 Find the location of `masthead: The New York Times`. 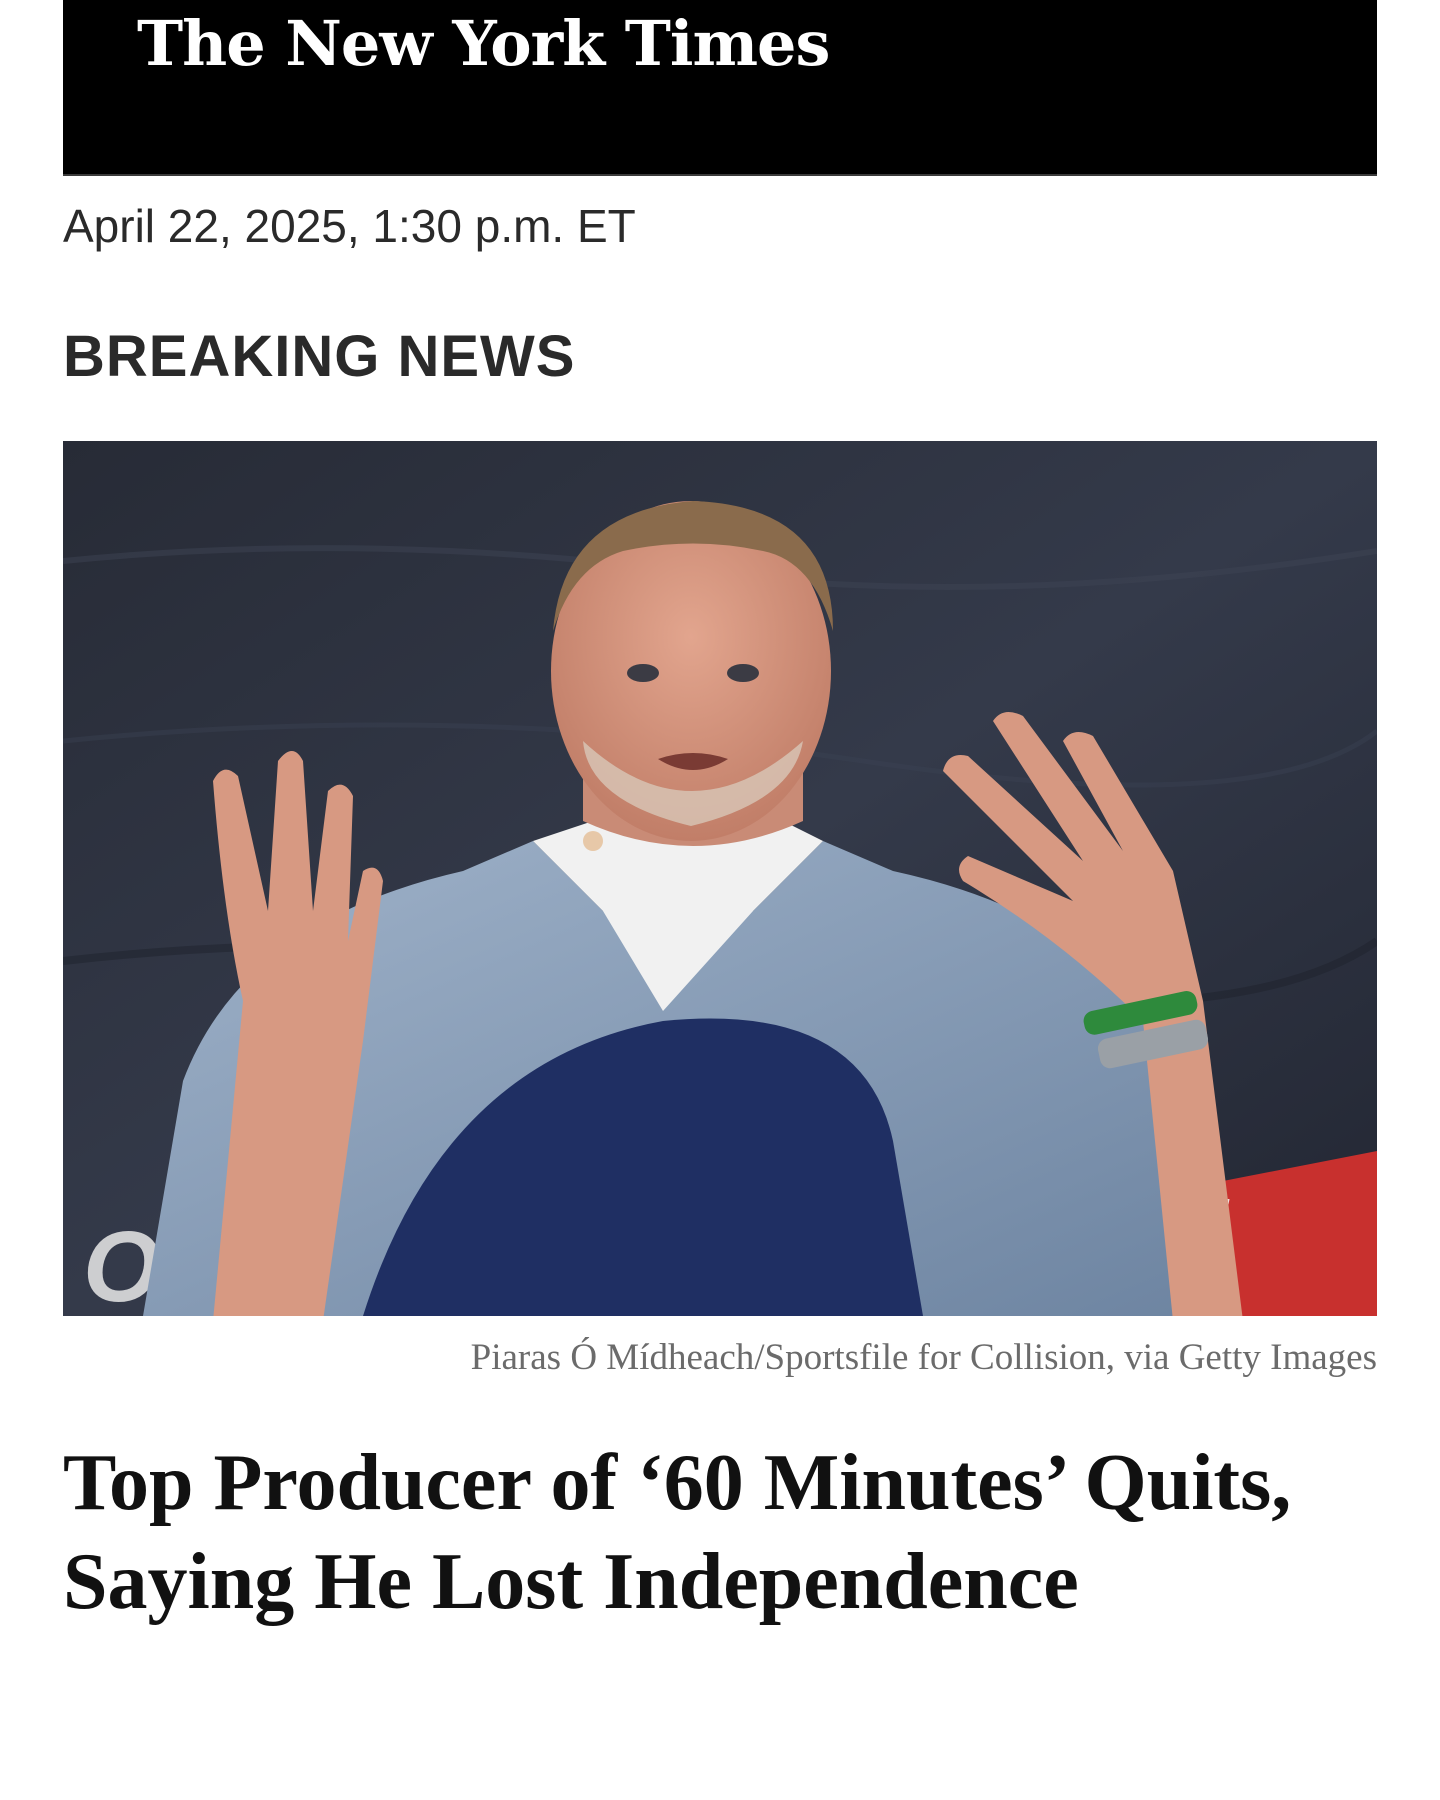

masthead: The New York Times is located at coordinates (720, 88).